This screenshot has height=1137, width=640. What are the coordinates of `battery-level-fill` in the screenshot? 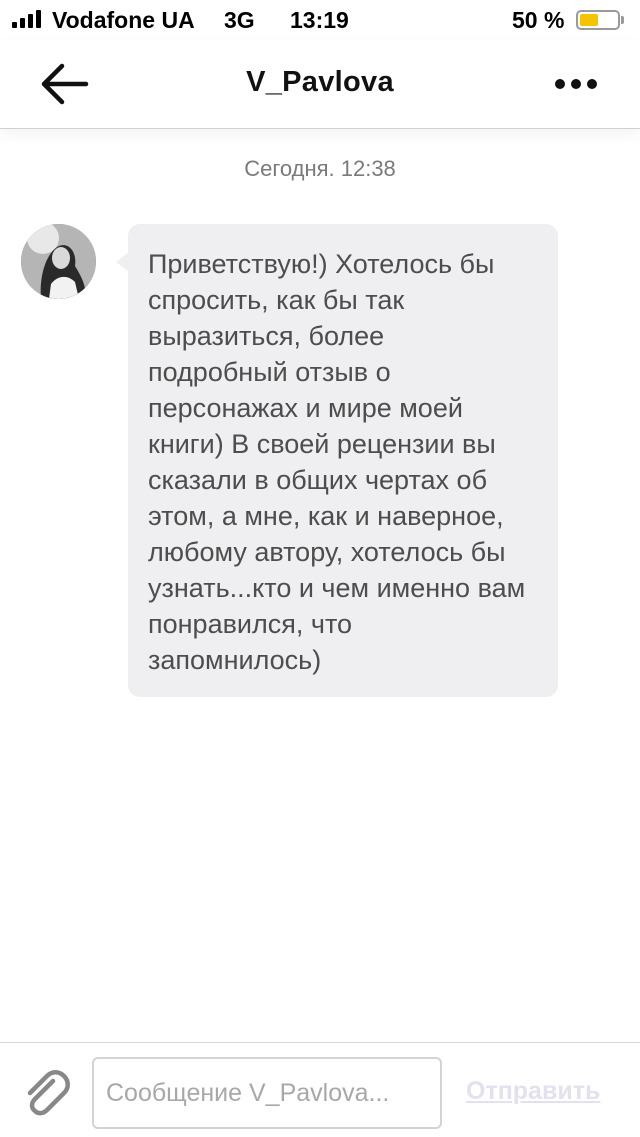 It's located at (589, 20).